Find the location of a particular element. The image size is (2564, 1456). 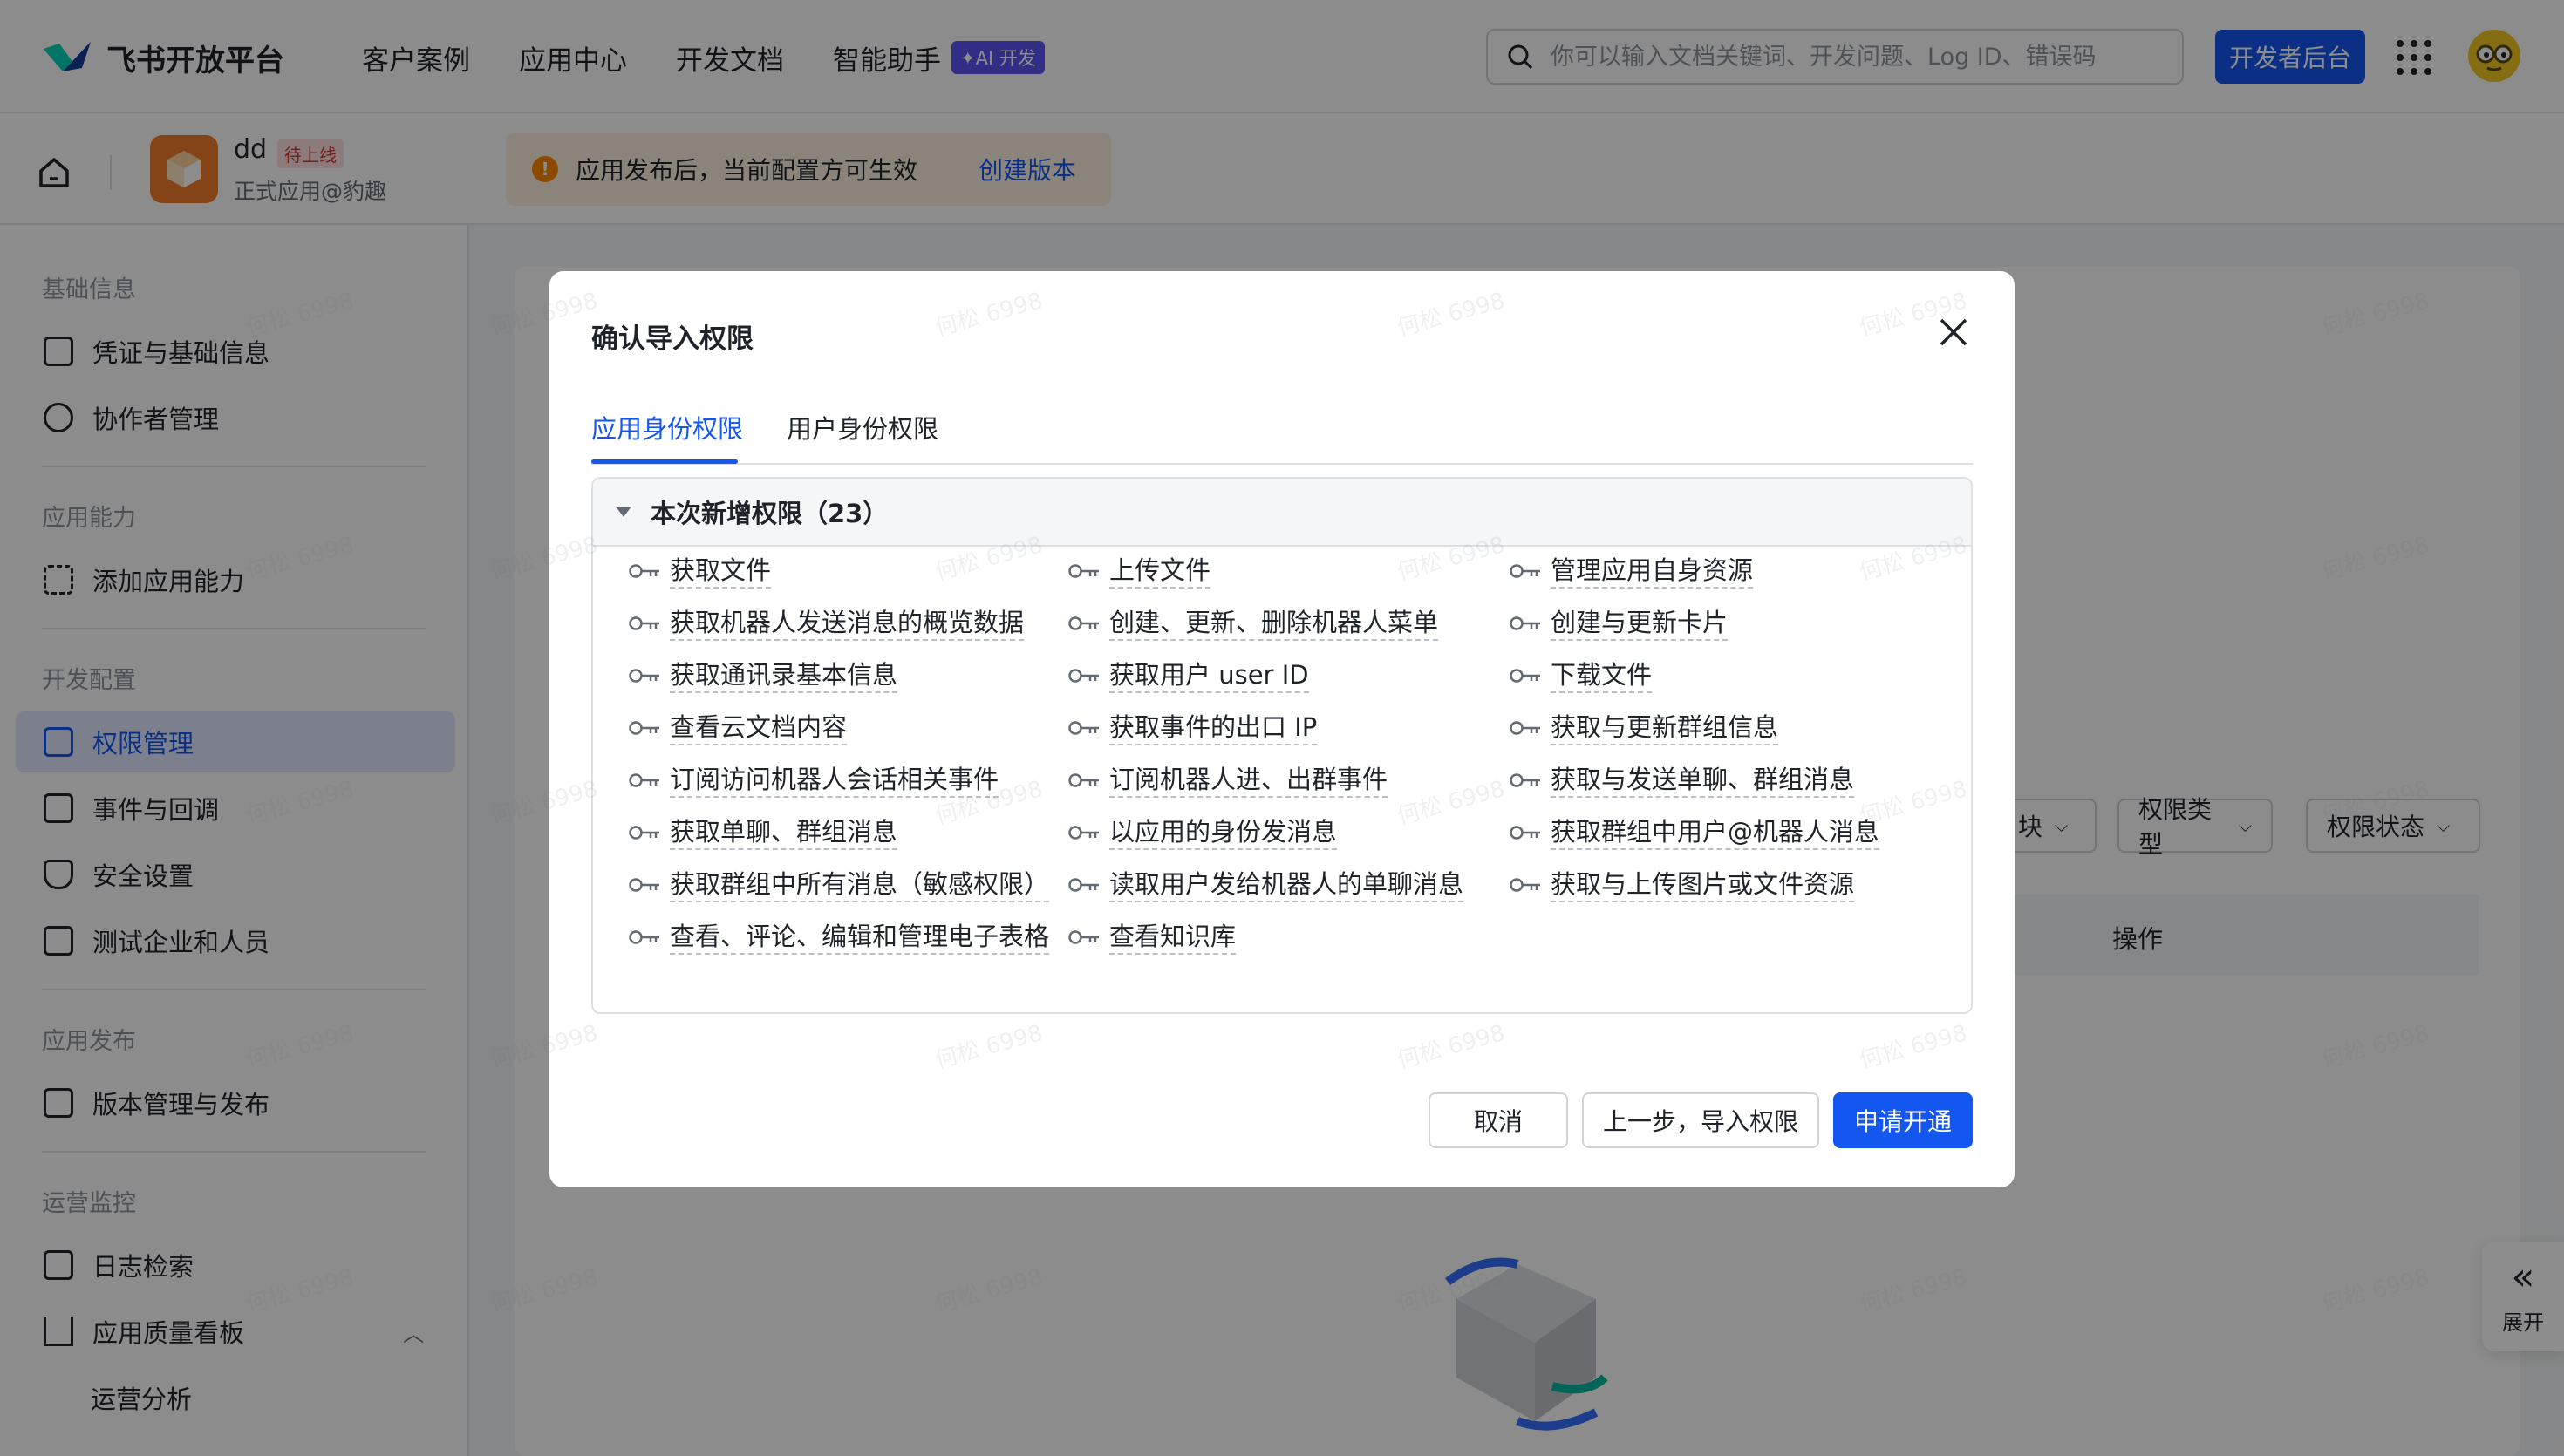

permission-item: 获取机器人发送消息的概览数据 is located at coordinates (826, 623).